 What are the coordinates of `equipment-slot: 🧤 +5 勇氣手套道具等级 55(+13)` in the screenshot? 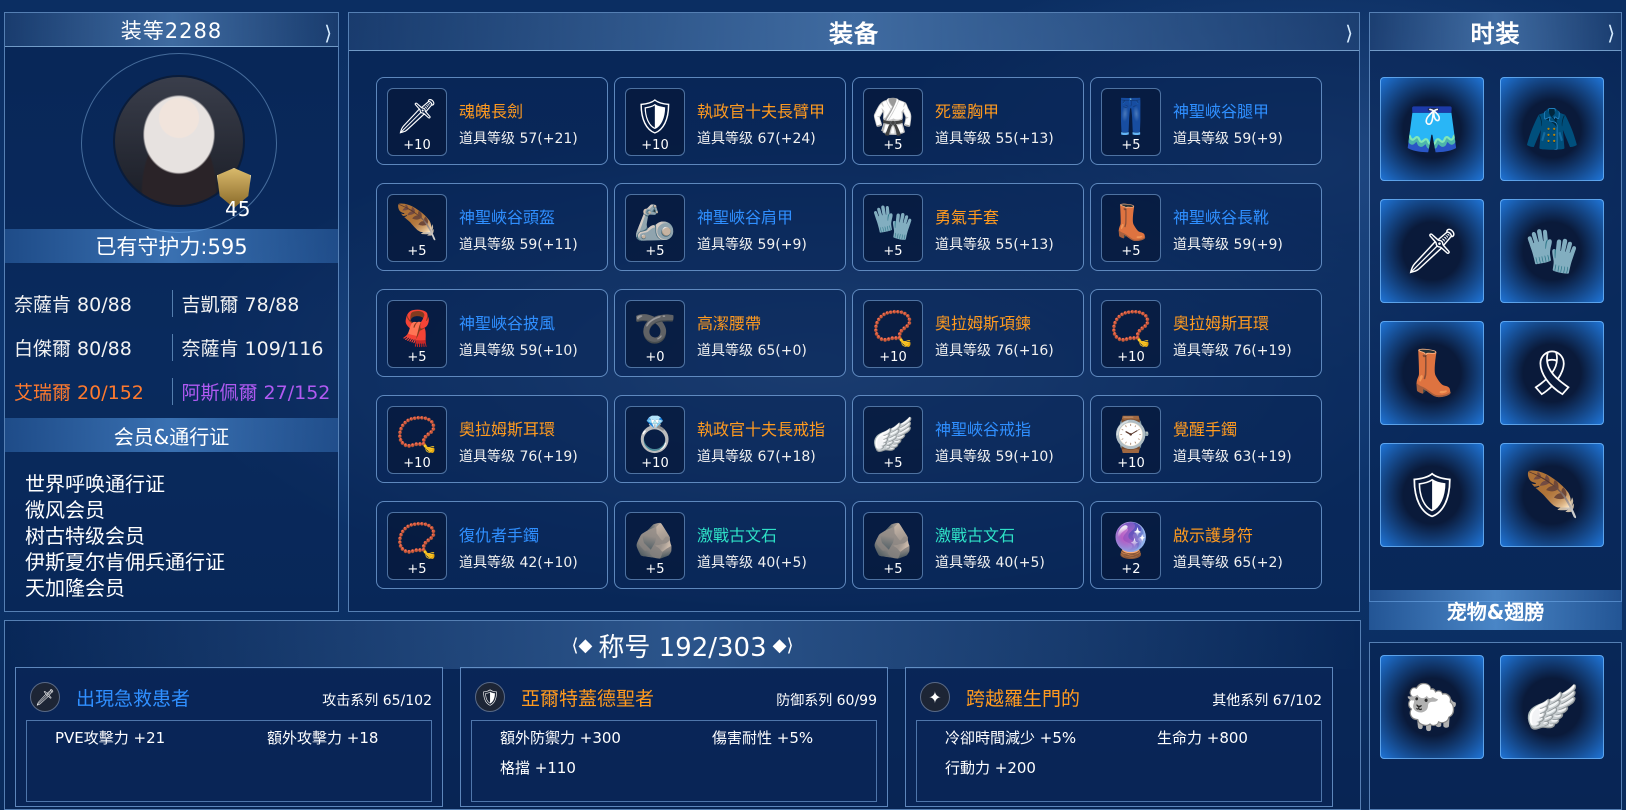 It's located at (968, 227).